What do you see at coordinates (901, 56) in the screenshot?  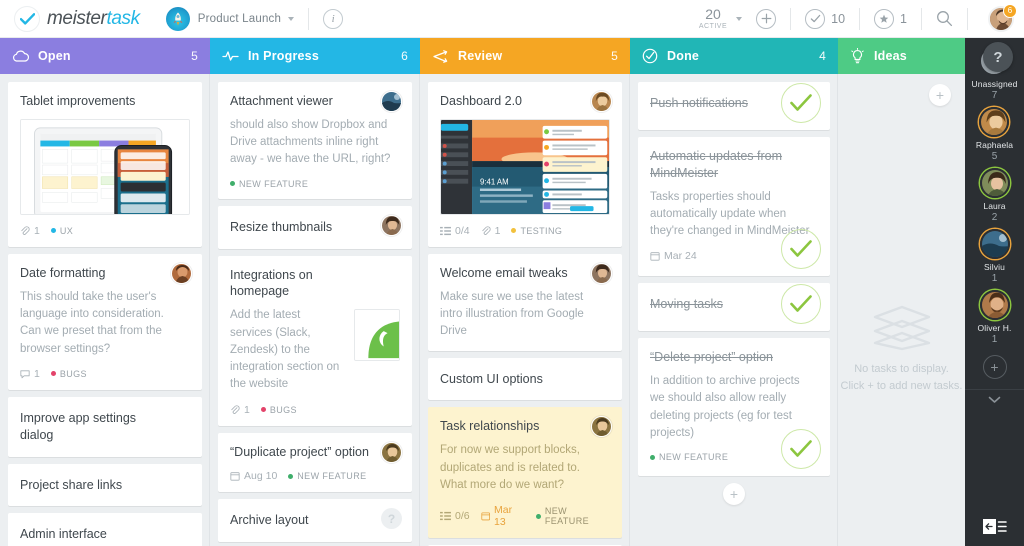 I see `column-header-ideas: Ideas` at bounding box center [901, 56].